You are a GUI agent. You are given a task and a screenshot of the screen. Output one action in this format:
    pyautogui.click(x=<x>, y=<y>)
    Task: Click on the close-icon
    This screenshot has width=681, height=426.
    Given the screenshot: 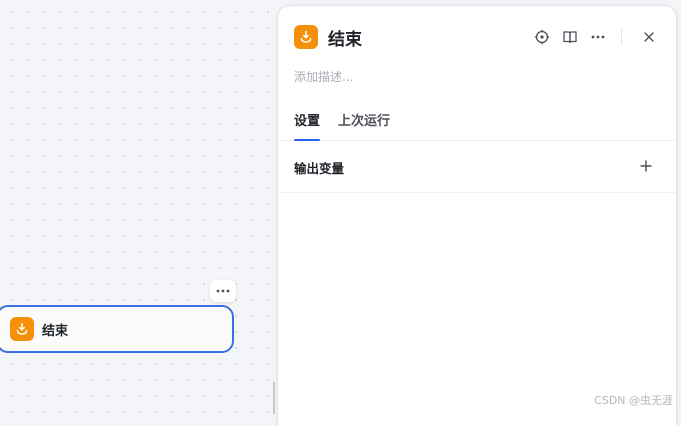 What is the action you would take?
    pyautogui.click(x=649, y=37)
    